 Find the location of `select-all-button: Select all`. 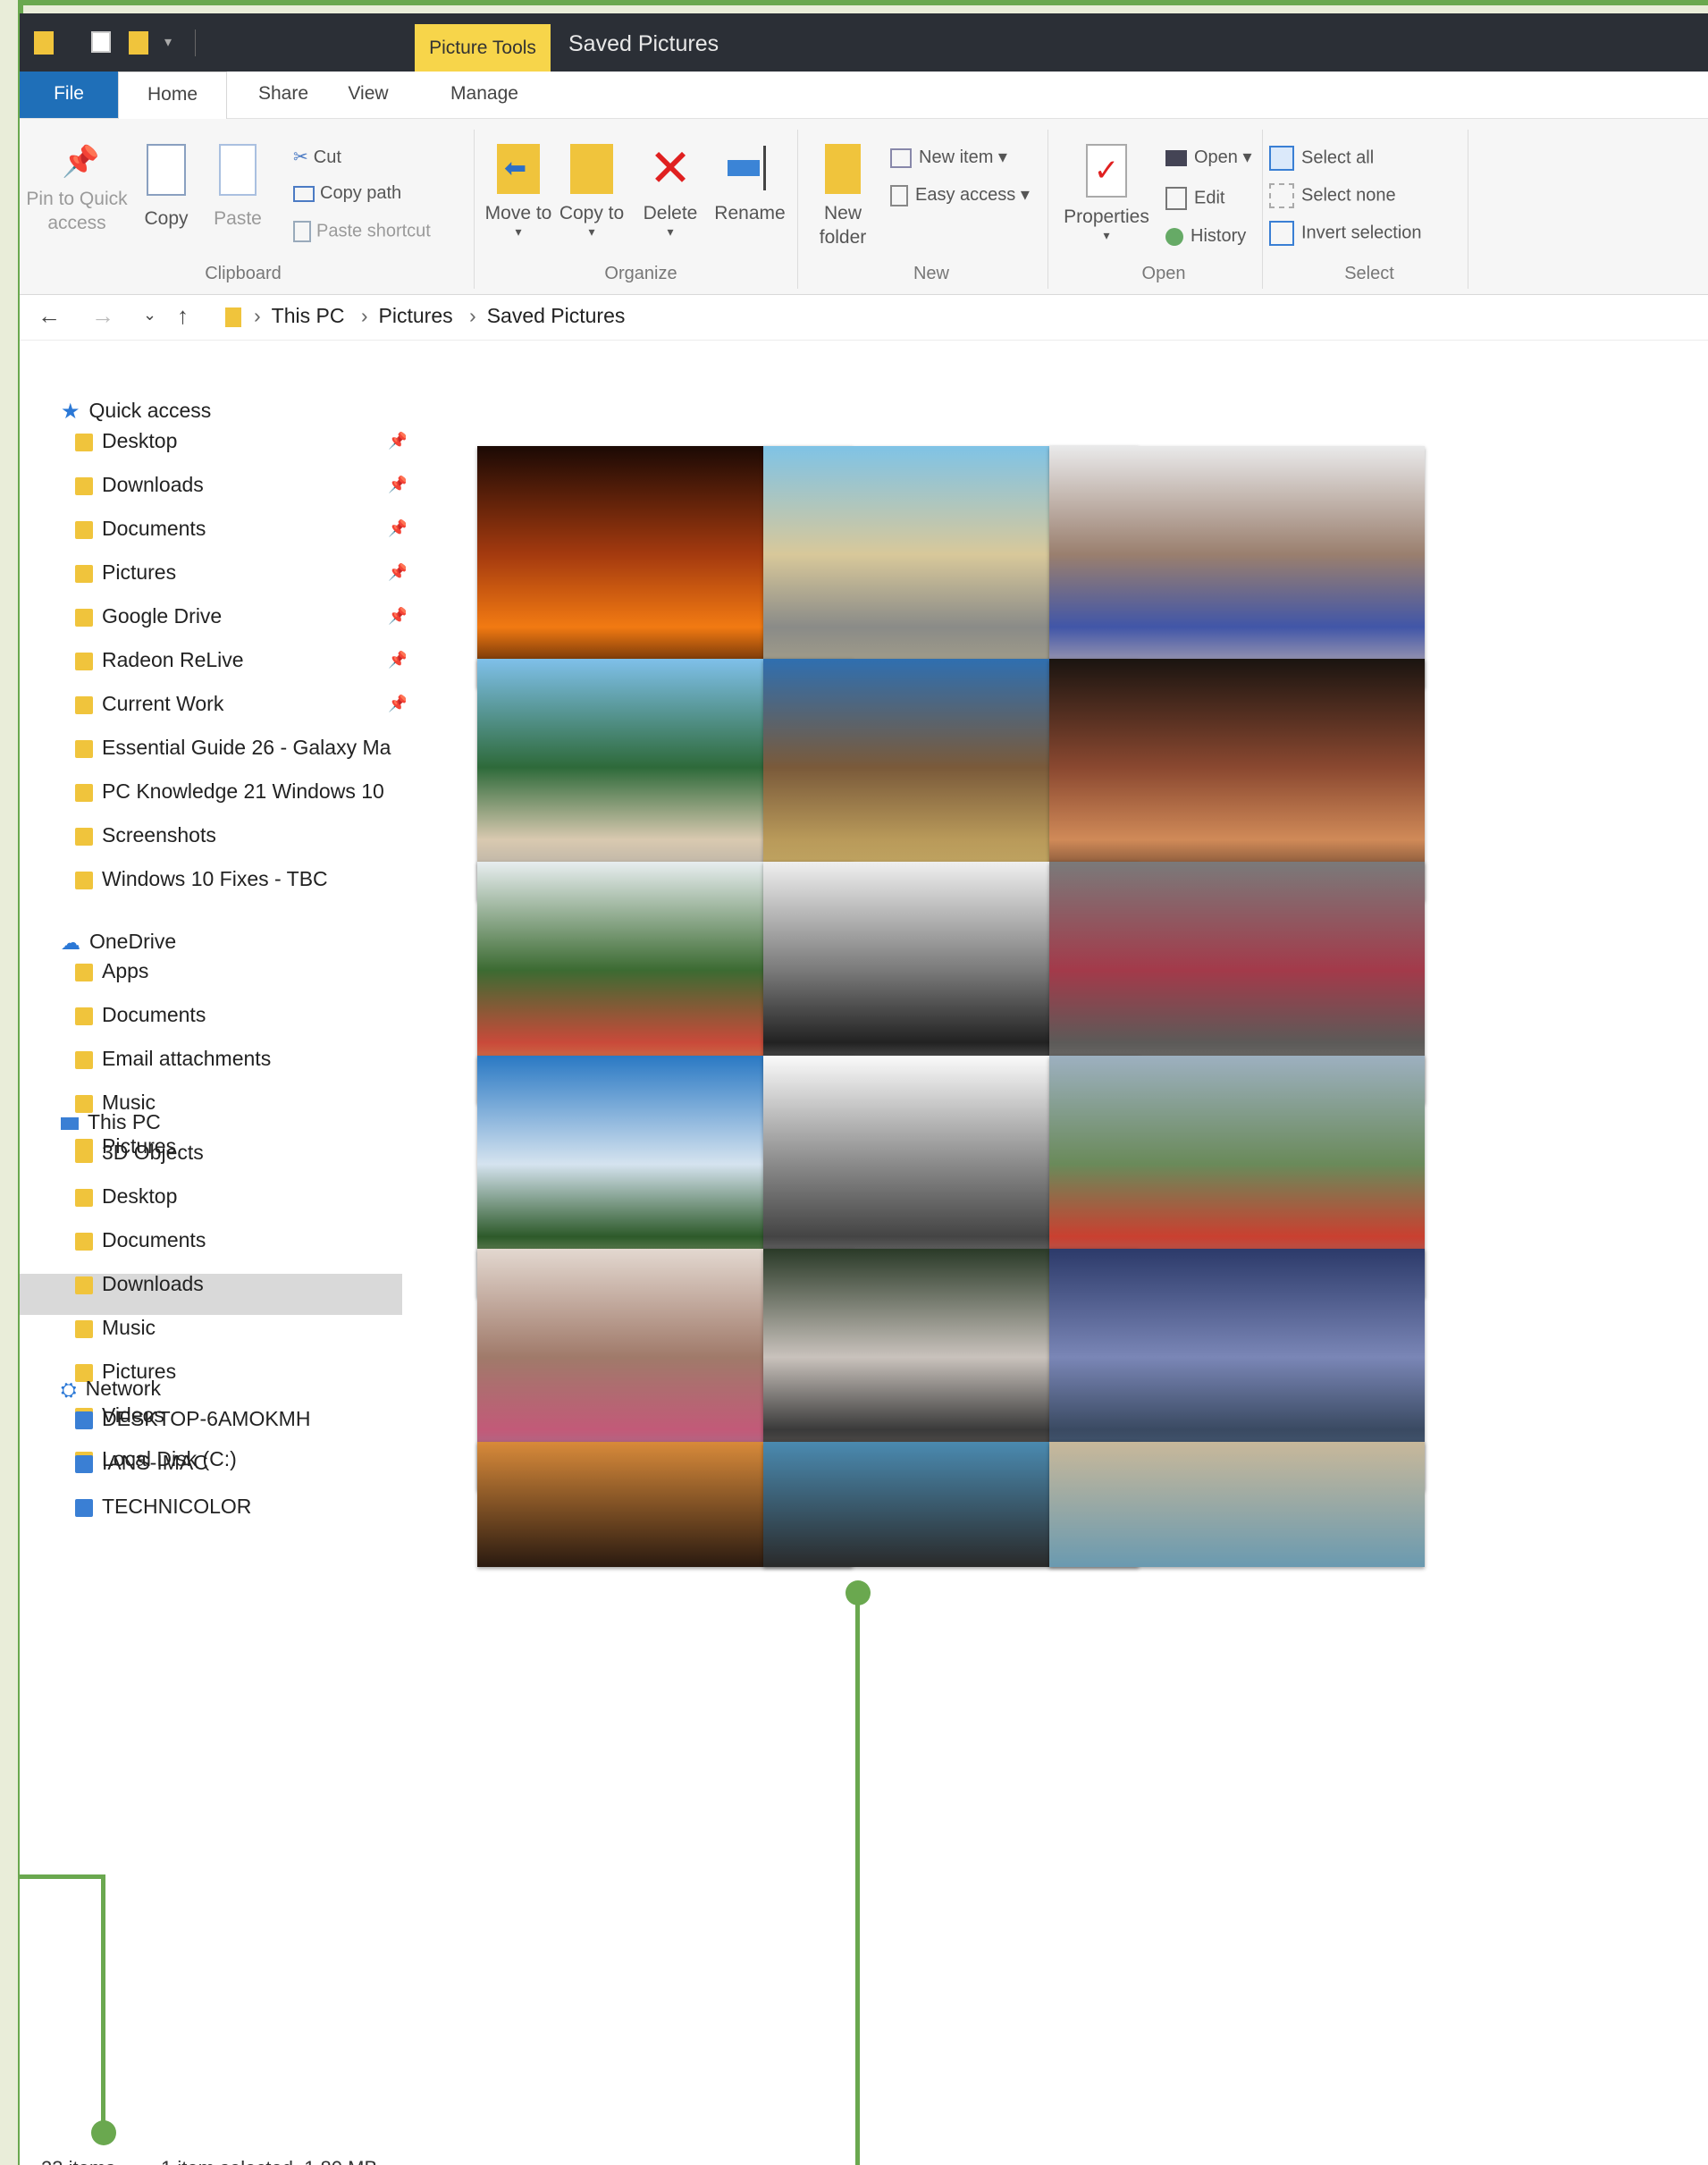

select-all-button: Select all is located at coordinates (1321, 158).